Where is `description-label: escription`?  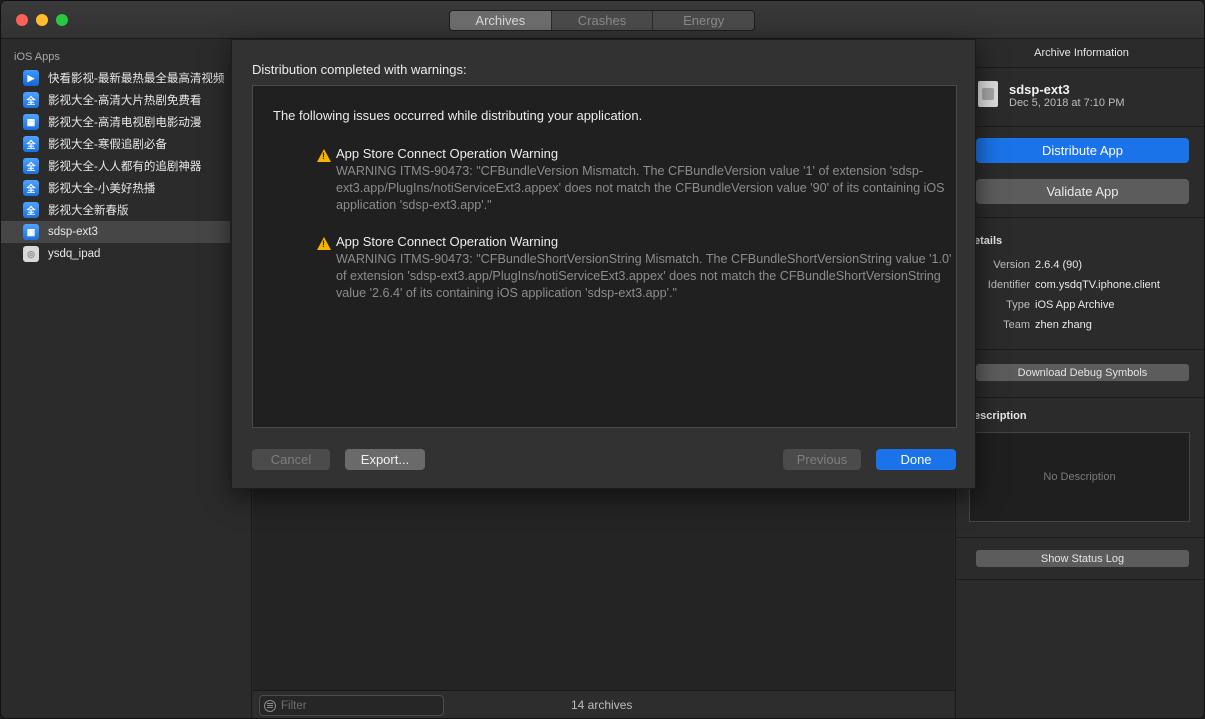
description-label: escription is located at coordinates (1000, 416).